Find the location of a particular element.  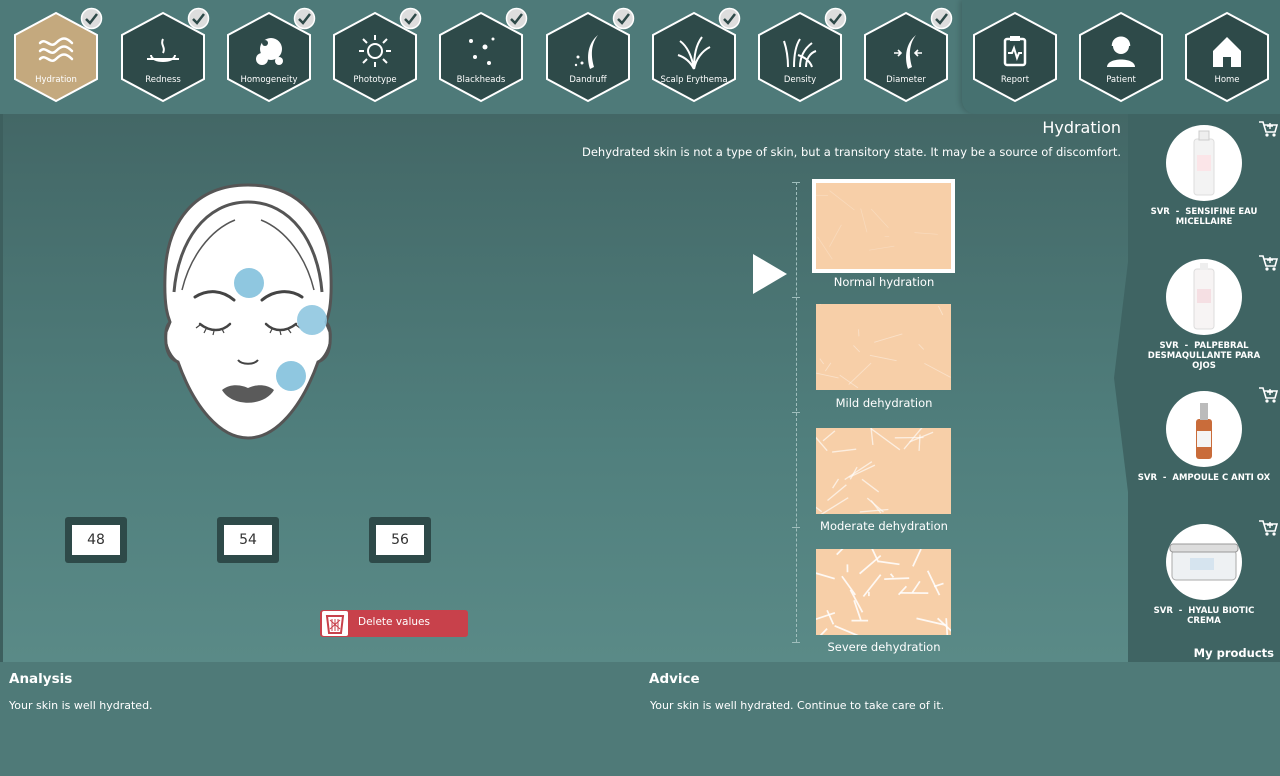

nav-action-label: Report is located at coordinates (1015, 80).